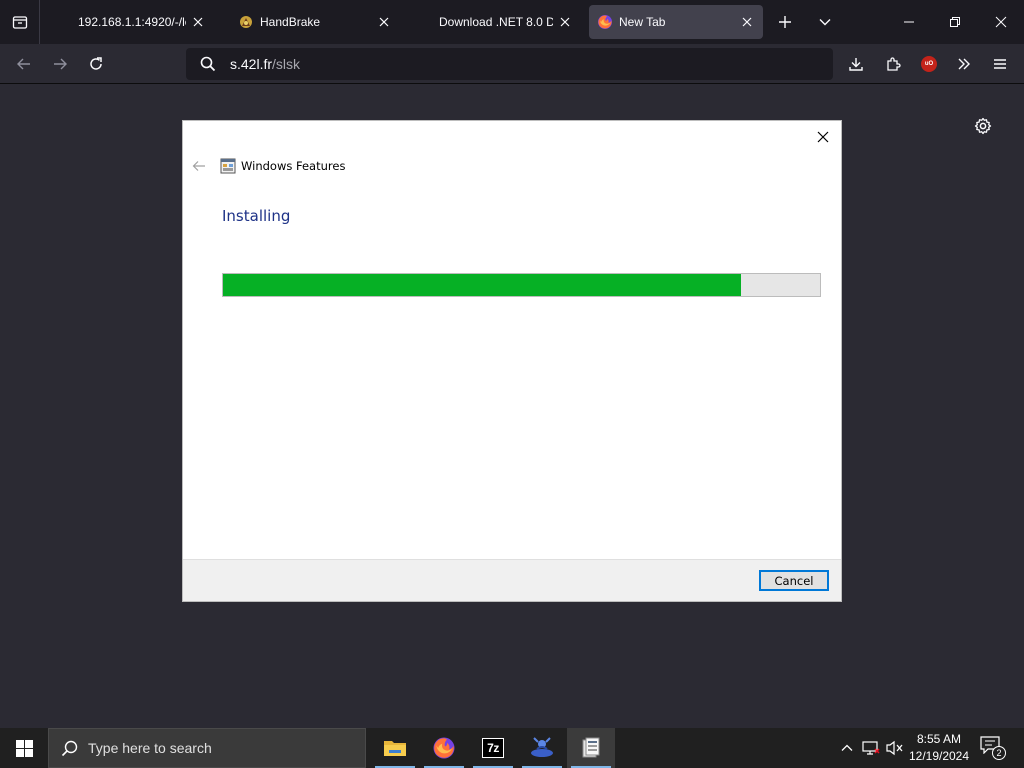 The width and height of the screenshot is (1024, 768). I want to click on volume-button, so click(895, 748).